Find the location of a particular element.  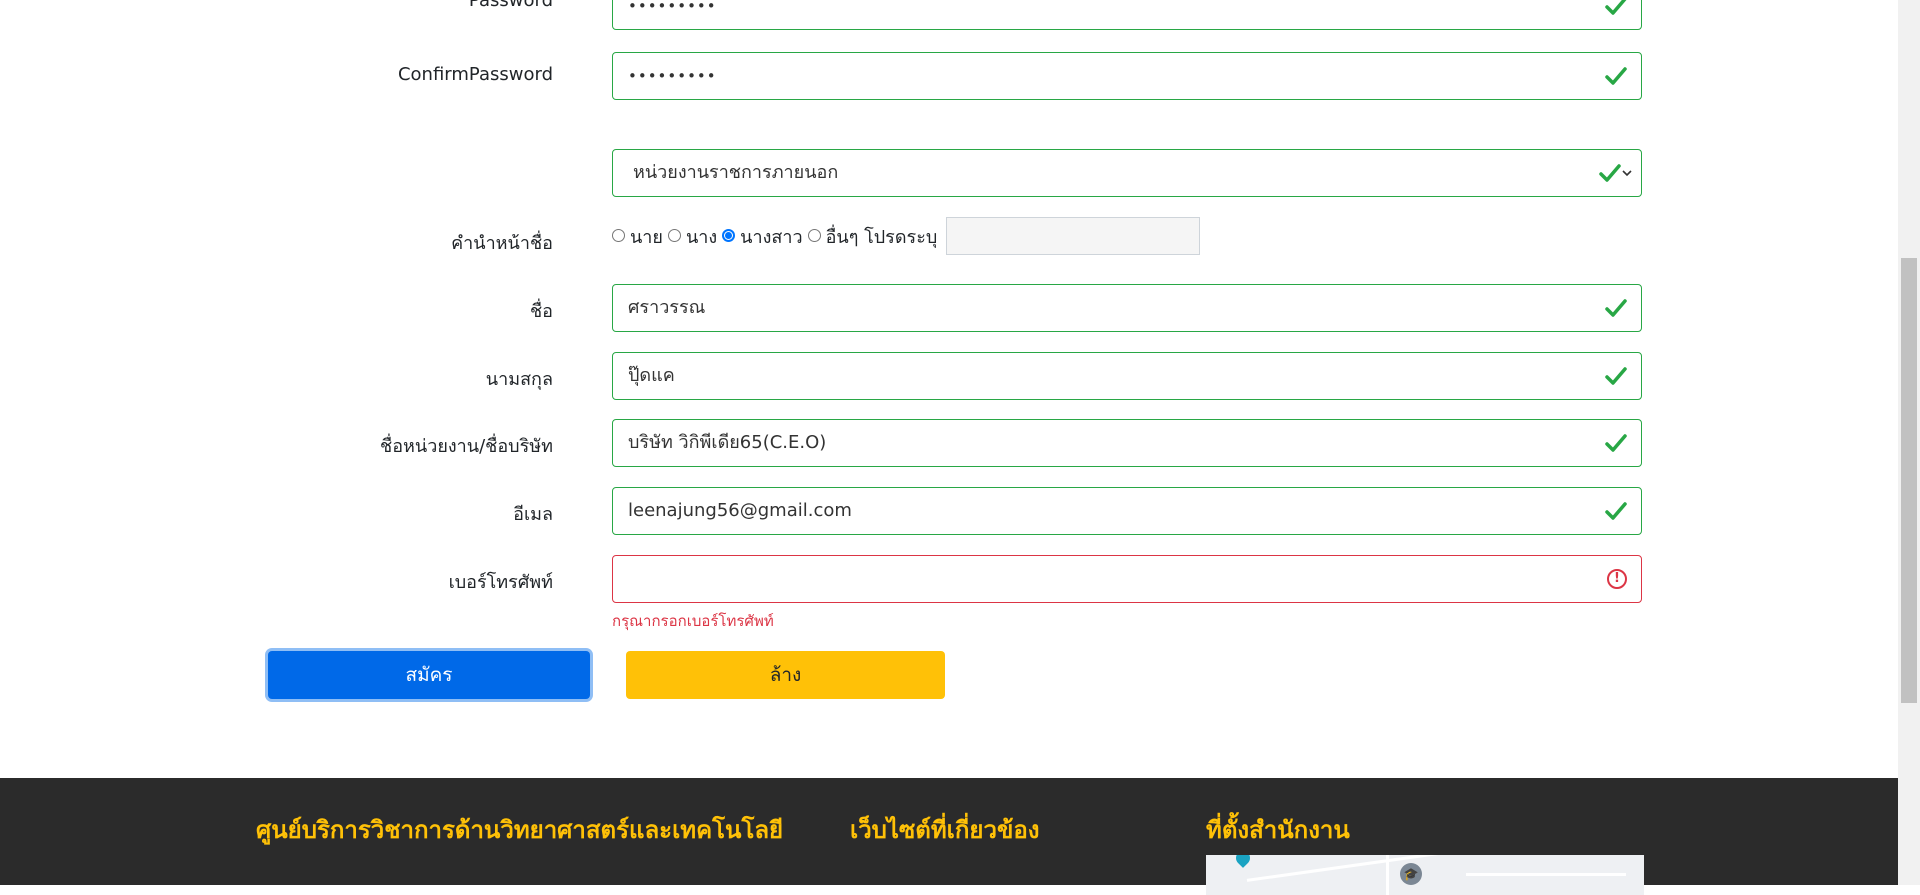

submit-button: สมัคร is located at coordinates (429, 675).